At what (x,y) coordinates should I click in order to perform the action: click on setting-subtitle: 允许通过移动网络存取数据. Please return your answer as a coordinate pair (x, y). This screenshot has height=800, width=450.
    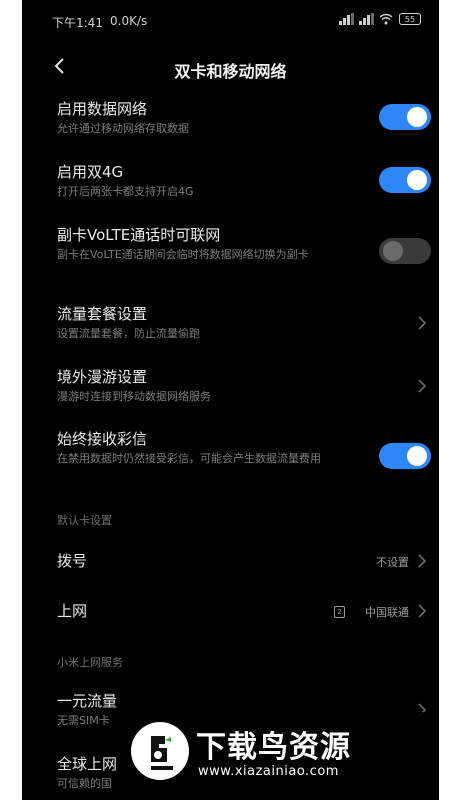
    Looking at the image, I should click on (123, 128).